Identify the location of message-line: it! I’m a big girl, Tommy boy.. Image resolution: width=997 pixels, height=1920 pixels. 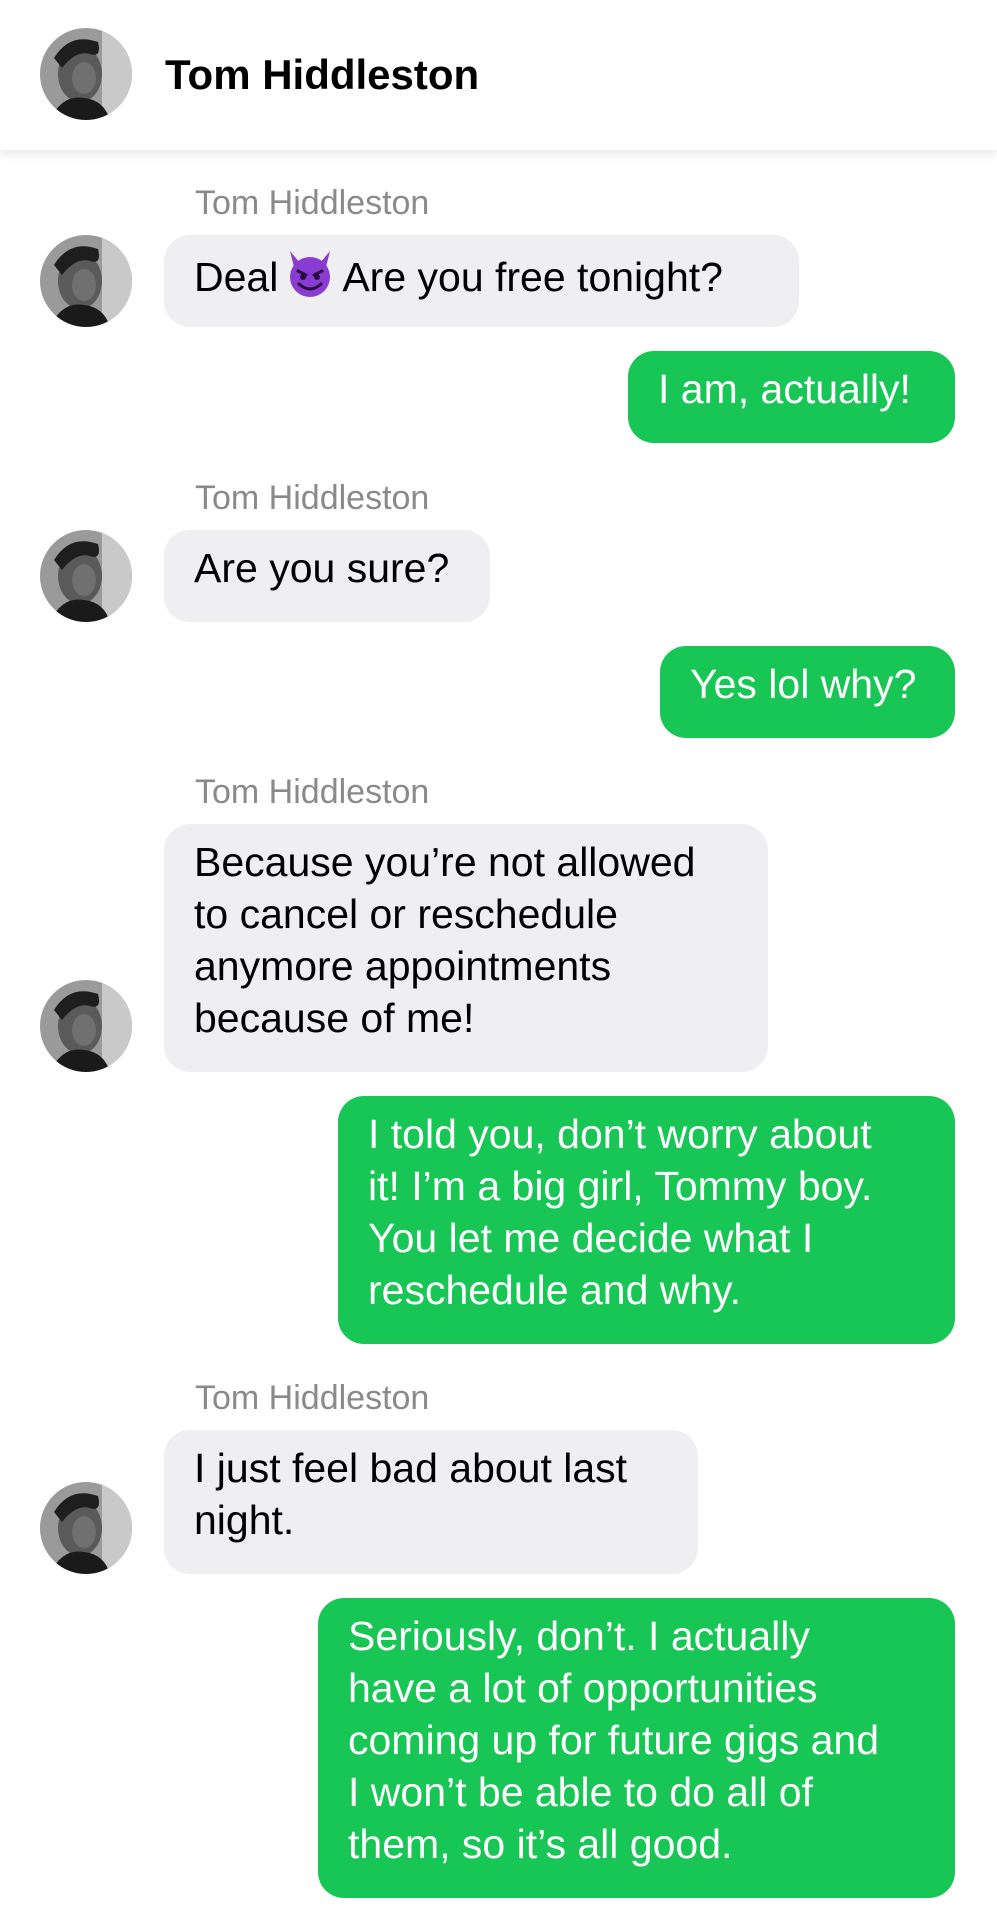
(620, 1186).